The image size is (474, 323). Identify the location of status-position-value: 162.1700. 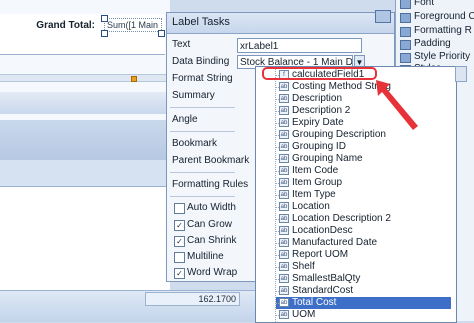
(192, 299).